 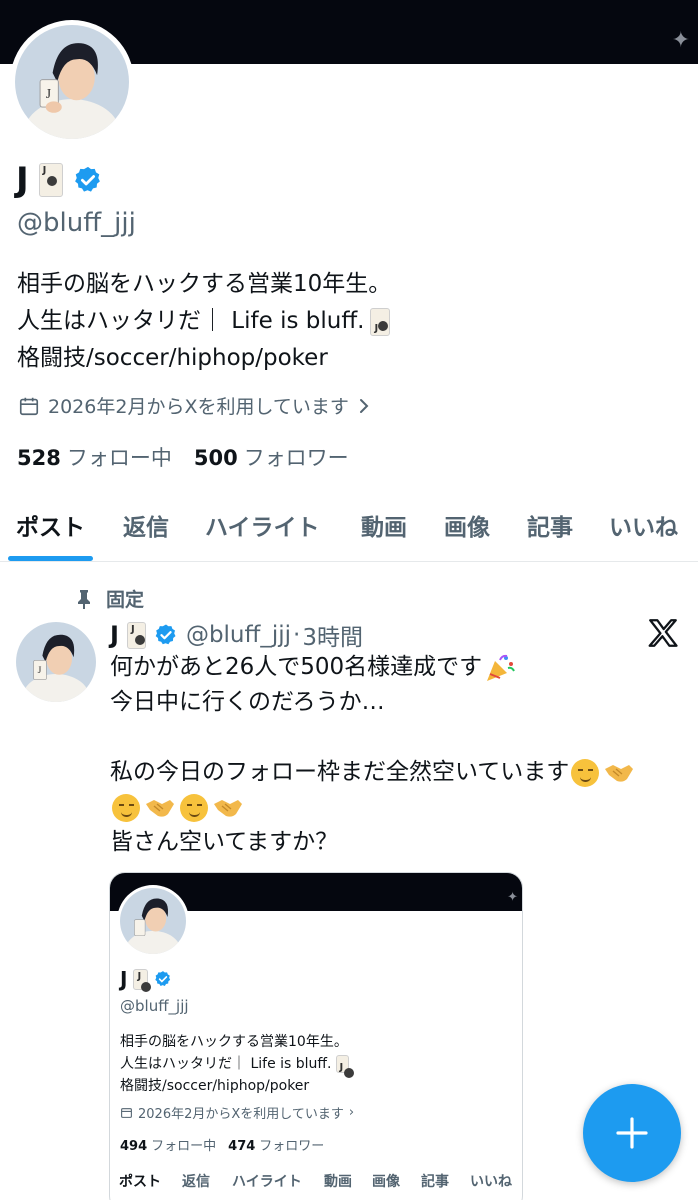 I want to click on embed-followers-count: 474, so click(x=242, y=1146).